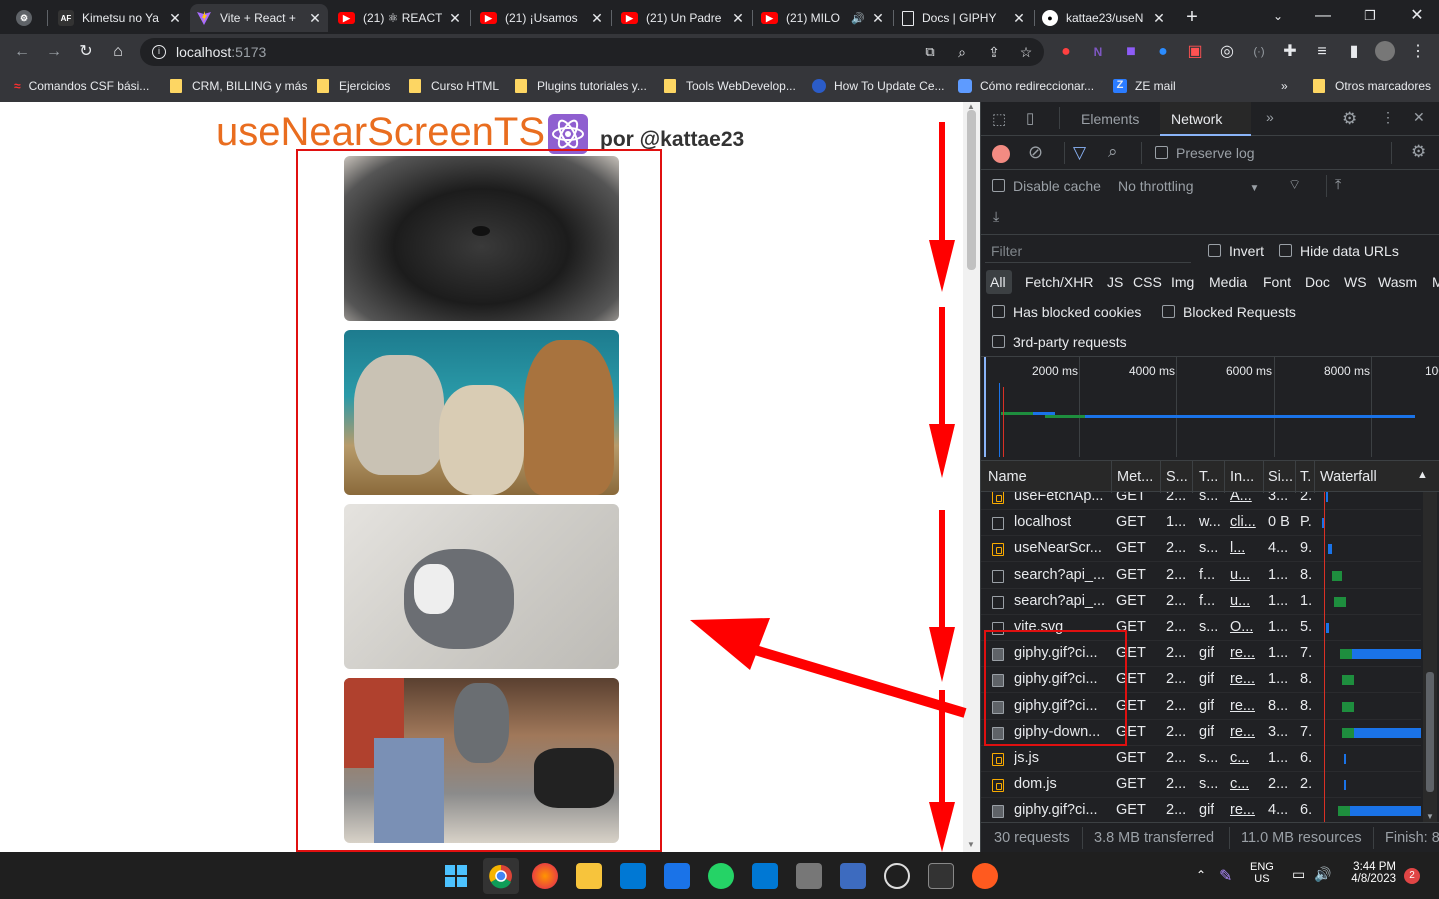 This screenshot has height=899, width=1439. Describe the element at coordinates (1030, 118) in the screenshot. I see `device-toolbar-icon: ▯` at that location.